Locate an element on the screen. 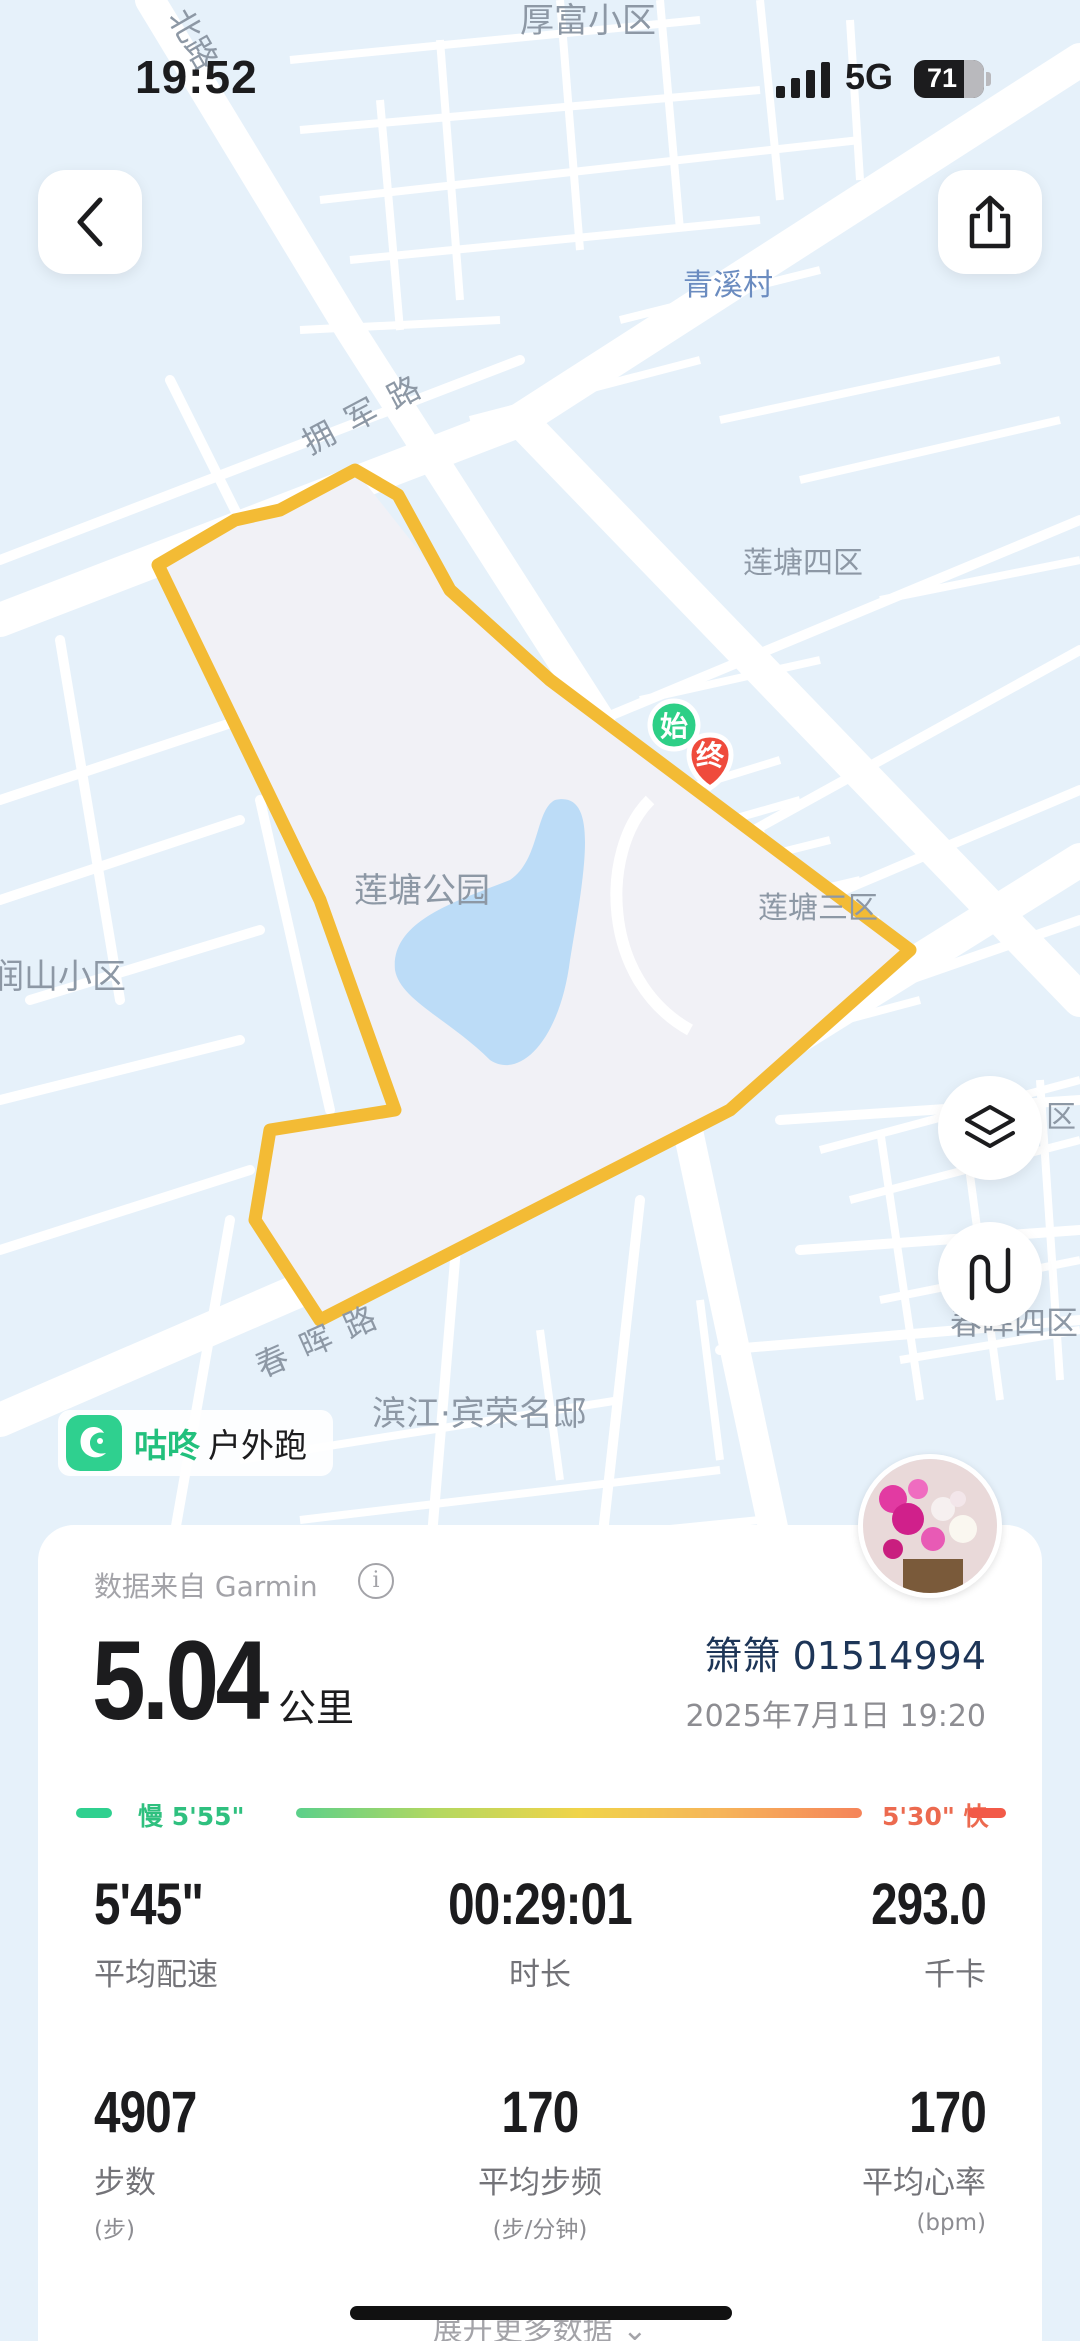 The height and width of the screenshot is (2341, 1080). pace-slow-label: 慢 5'55" is located at coordinates (191, 1816).